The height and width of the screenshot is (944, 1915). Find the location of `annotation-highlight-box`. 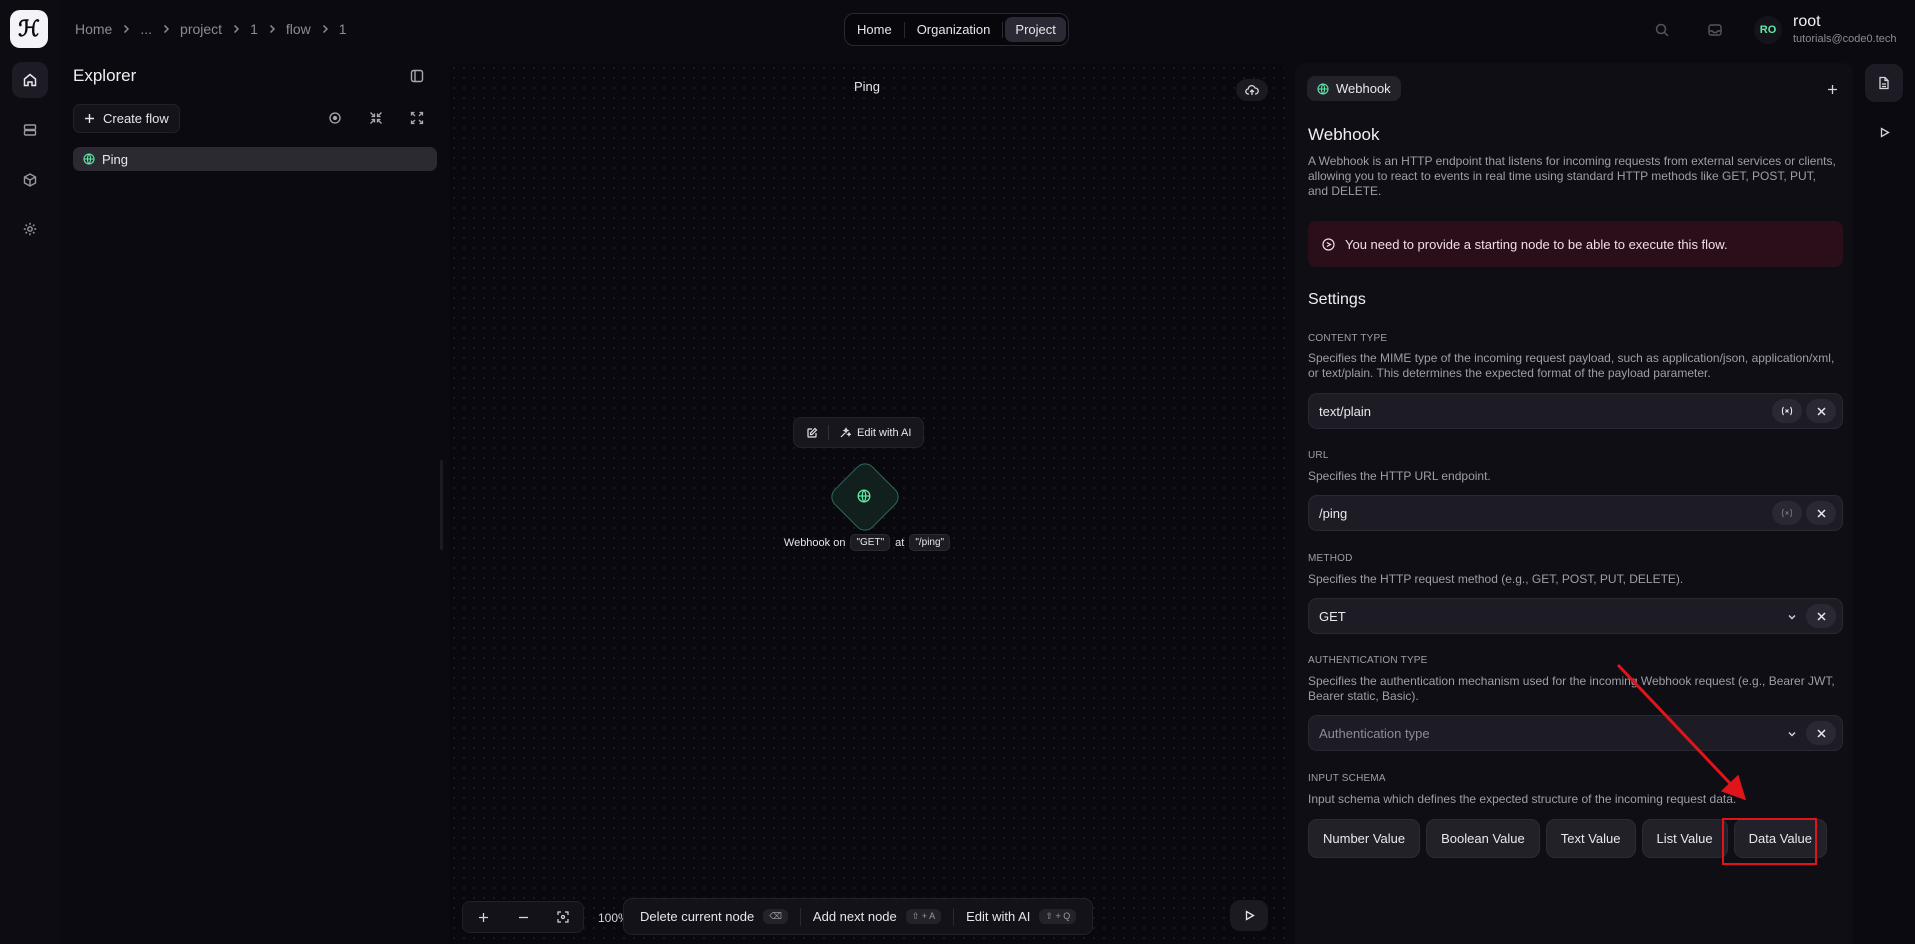

annotation-highlight-box is located at coordinates (1769, 841).